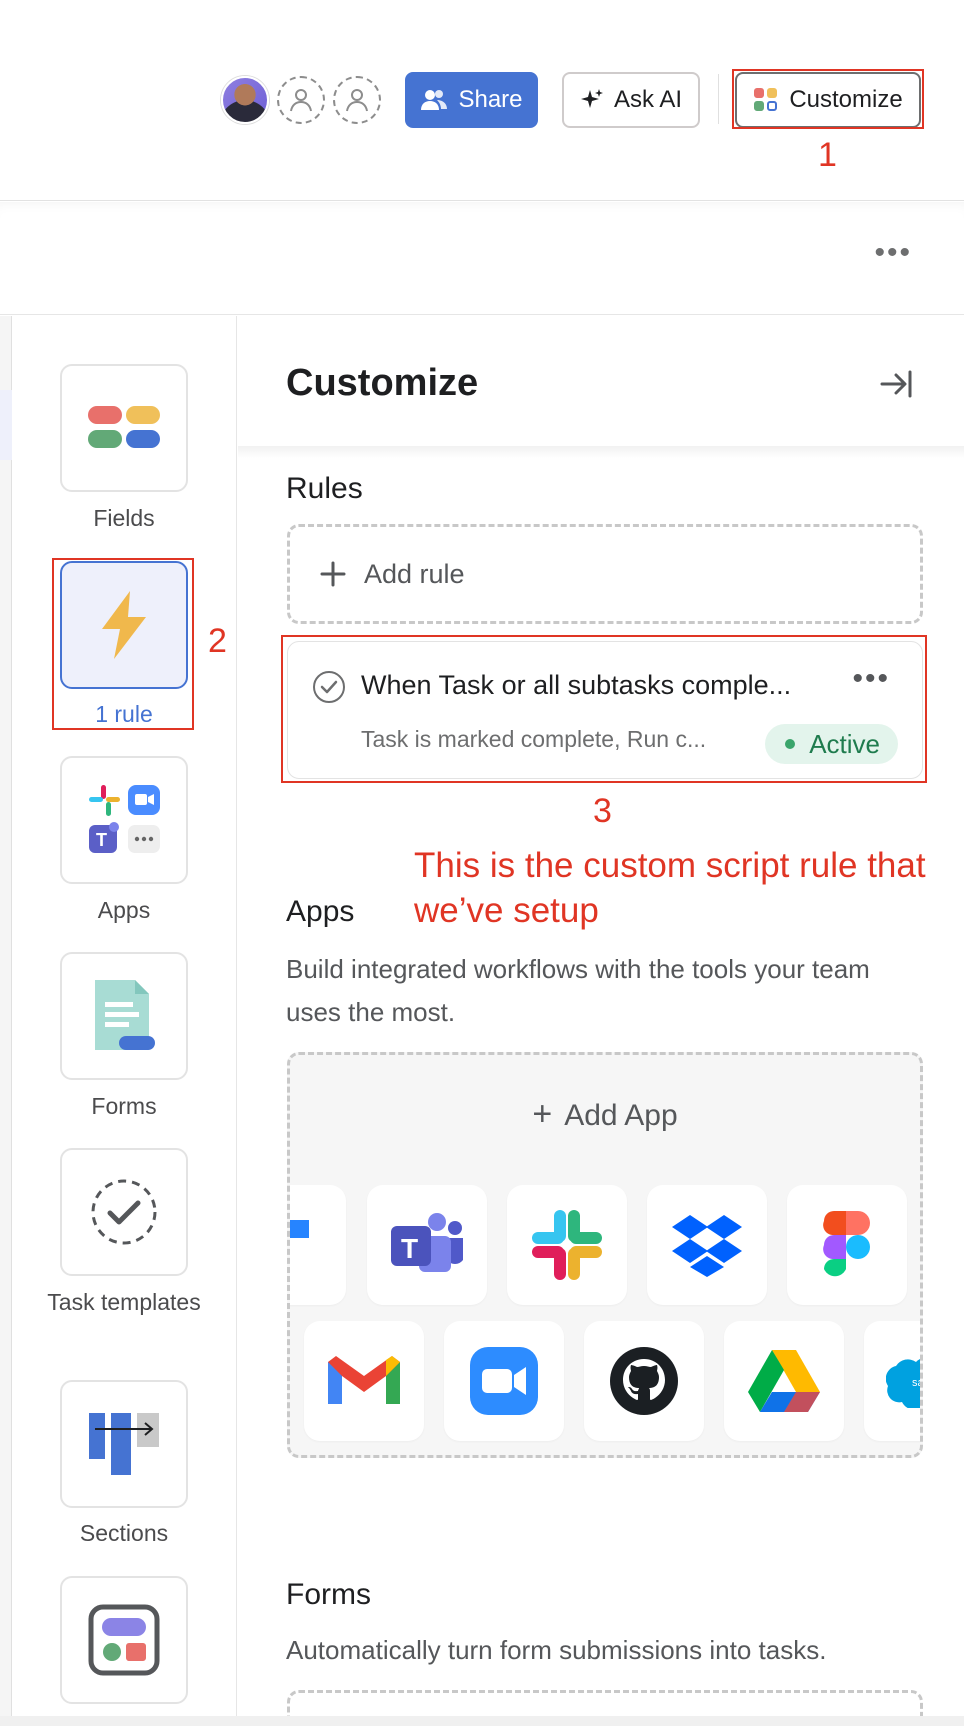 This screenshot has height=1726, width=964. I want to click on slack-icon, so click(567, 1245).